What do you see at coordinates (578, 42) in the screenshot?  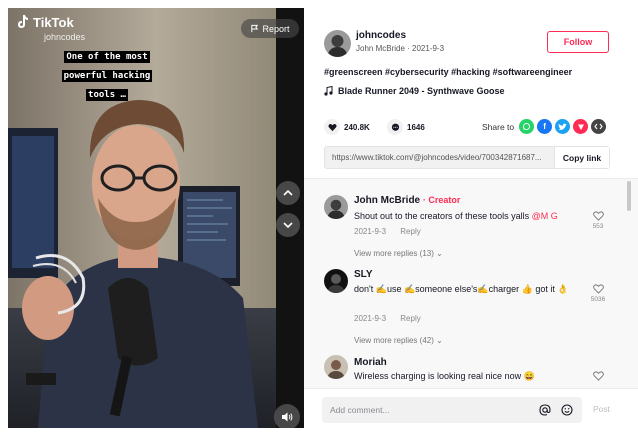 I see `follow-button: Follow` at bounding box center [578, 42].